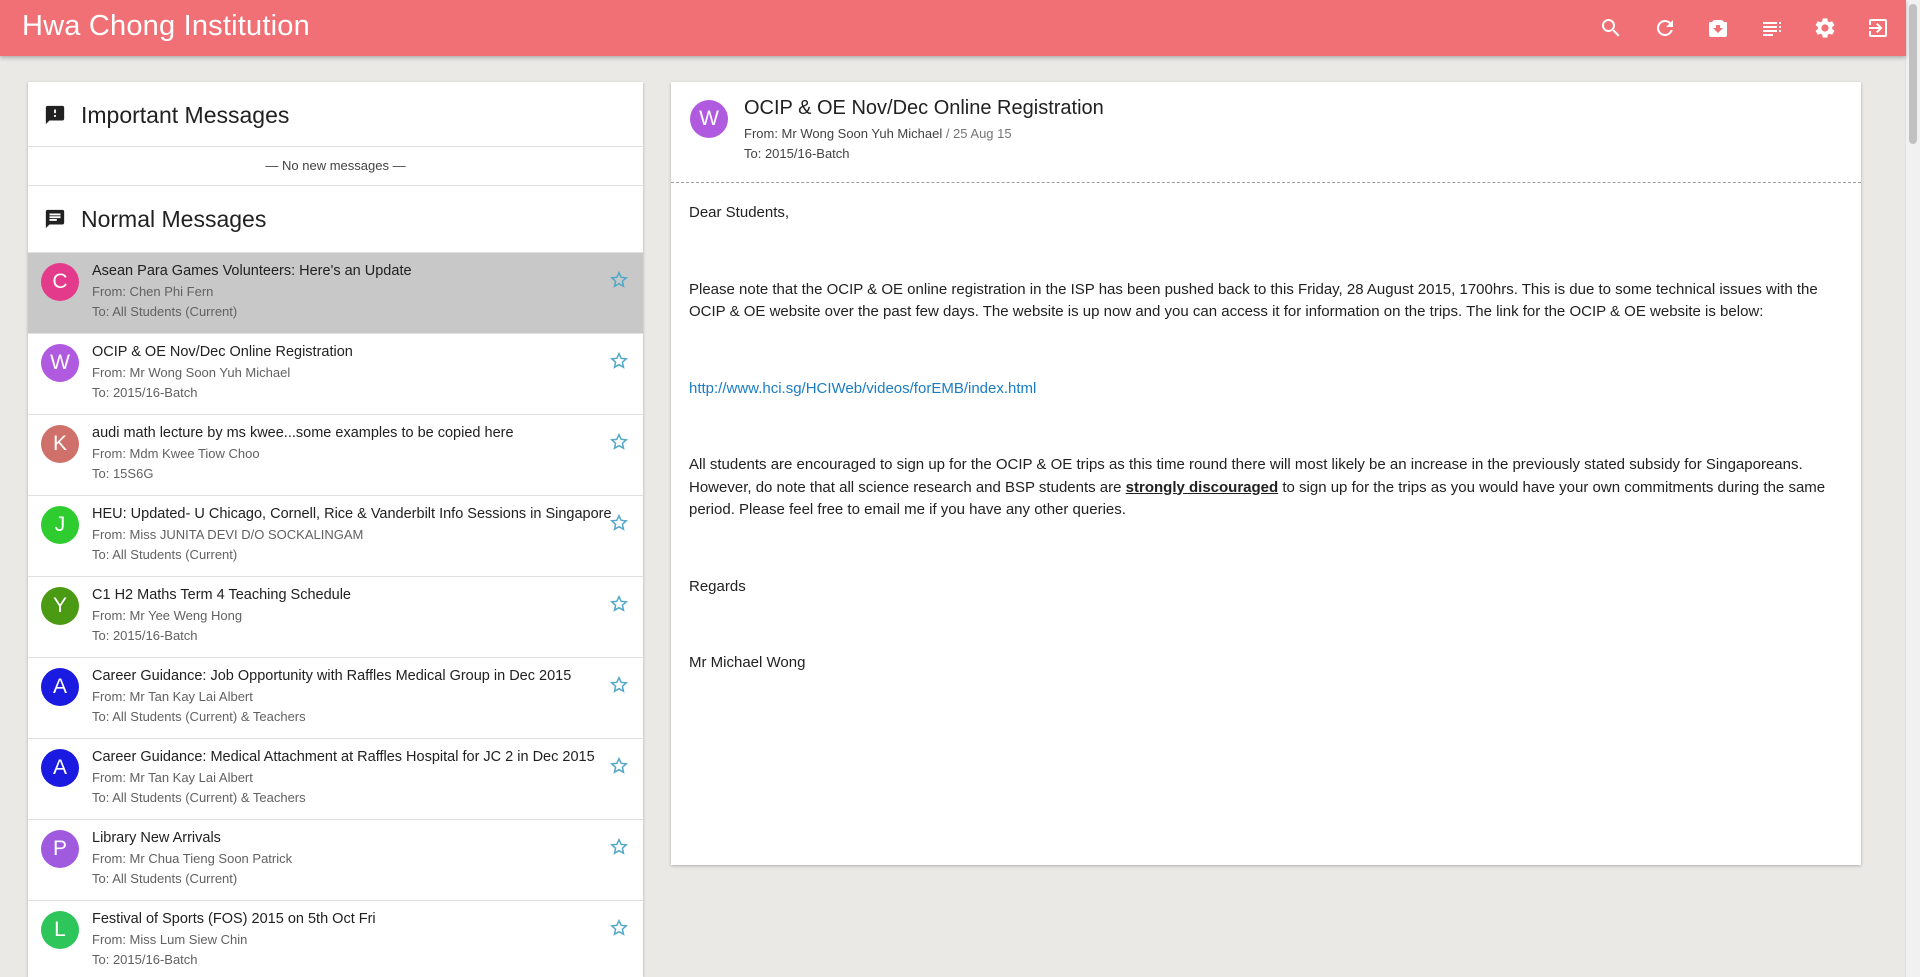  What do you see at coordinates (739, 212) in the screenshot?
I see `message-greeting: Dear Students,` at bounding box center [739, 212].